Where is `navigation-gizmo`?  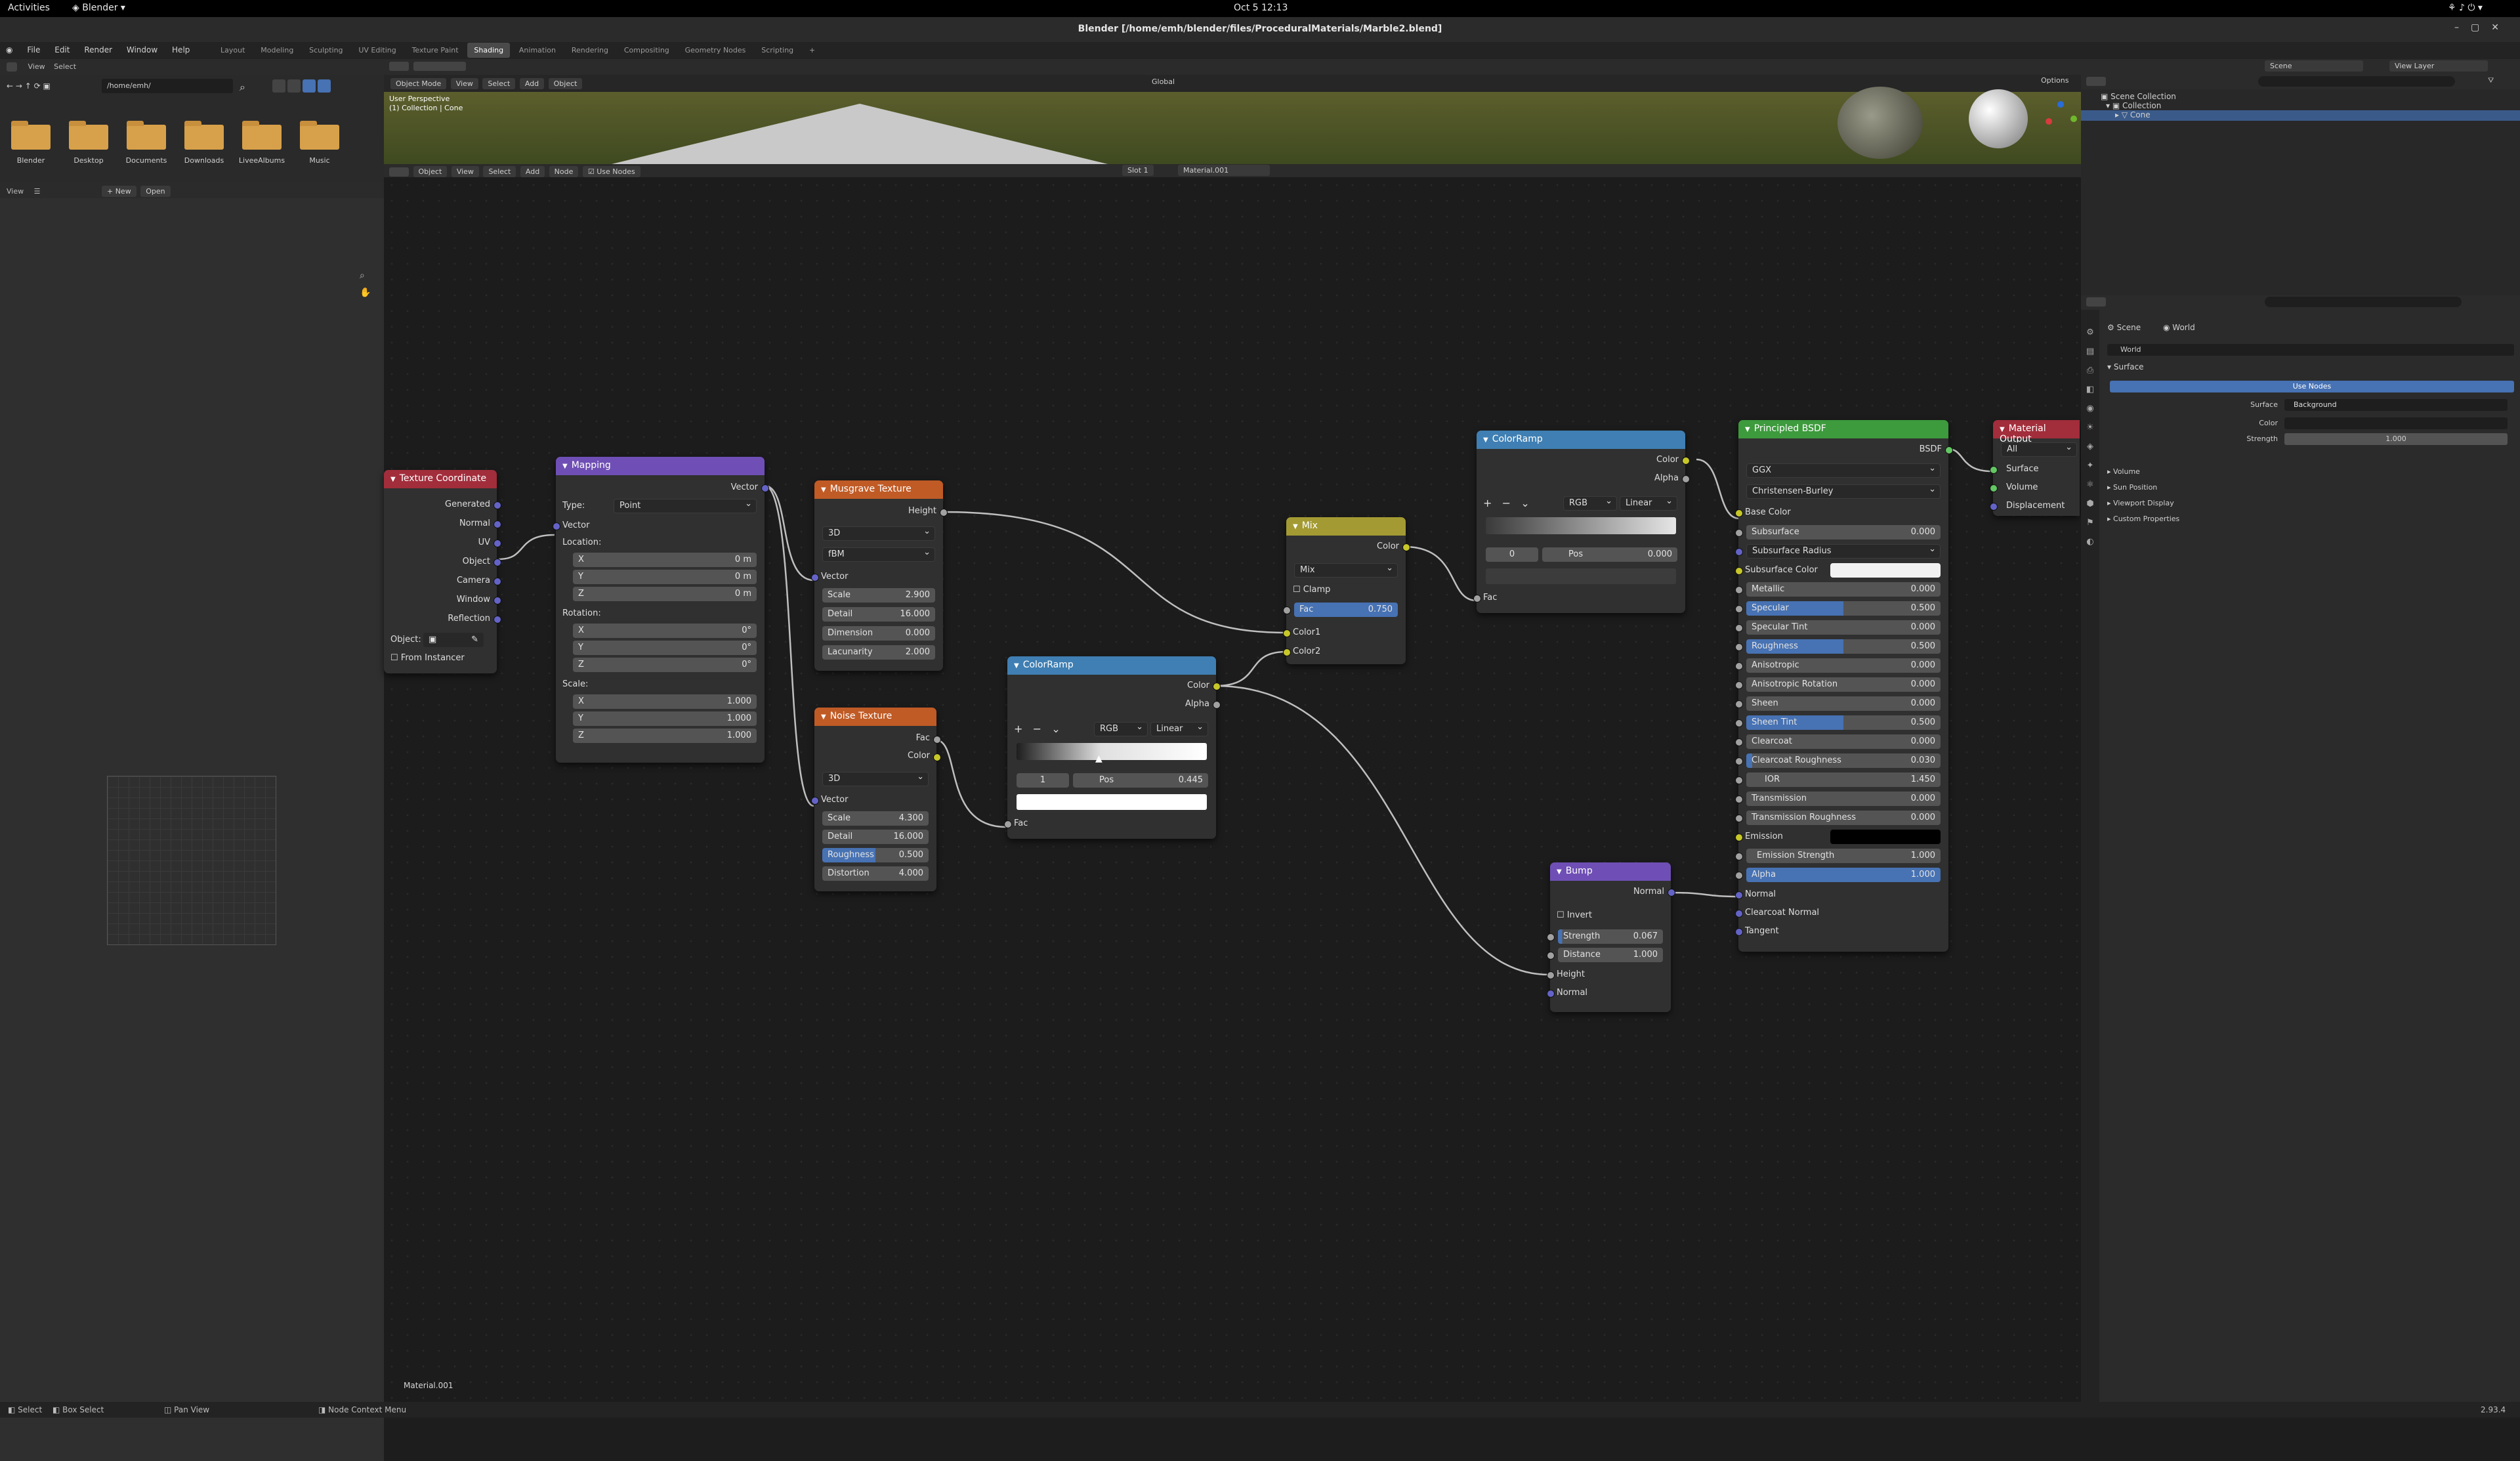 navigation-gizmo is located at coordinates (2057, 114).